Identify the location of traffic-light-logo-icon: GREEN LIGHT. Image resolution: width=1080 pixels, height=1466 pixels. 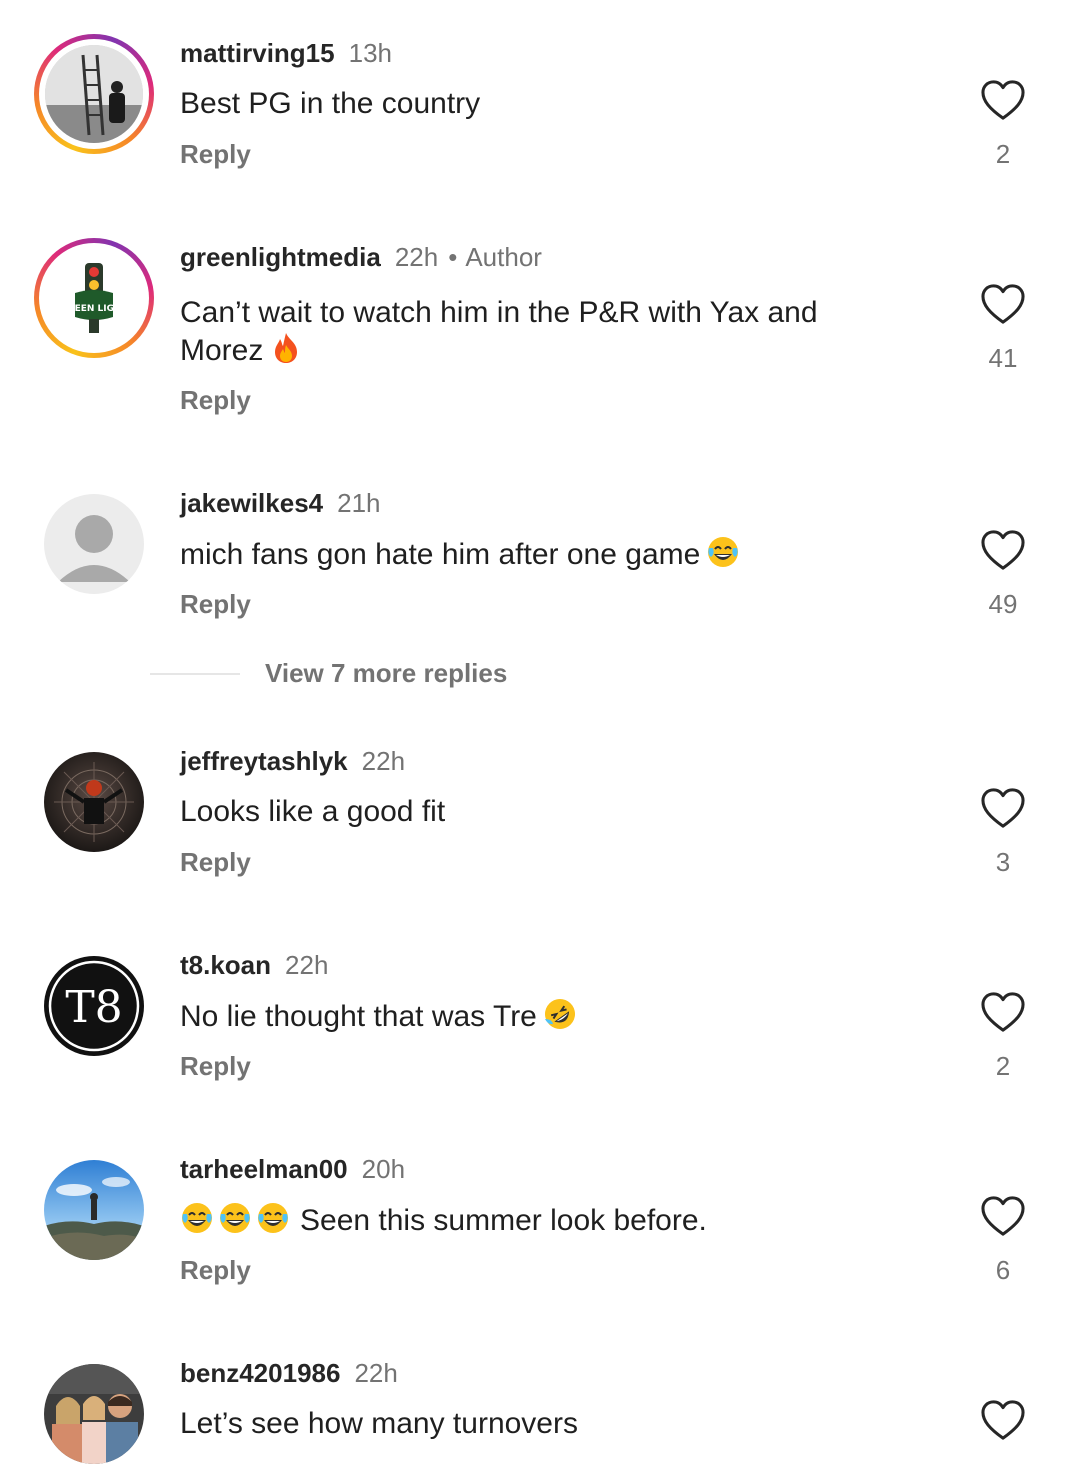
(94, 298).